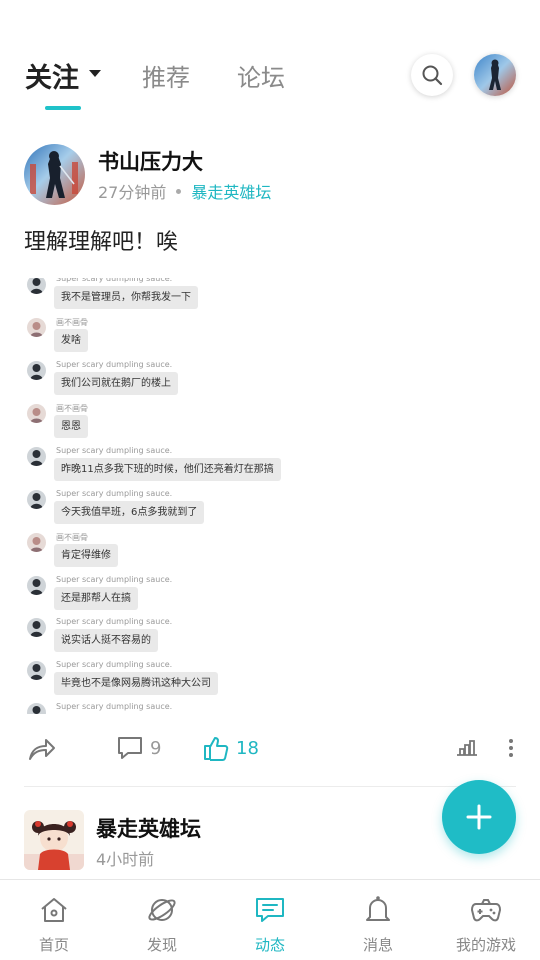  Describe the element at coordinates (136, 683) in the screenshot. I see `chat-bubble: 毕竟也不是像网易腾讯这种大公司` at that location.